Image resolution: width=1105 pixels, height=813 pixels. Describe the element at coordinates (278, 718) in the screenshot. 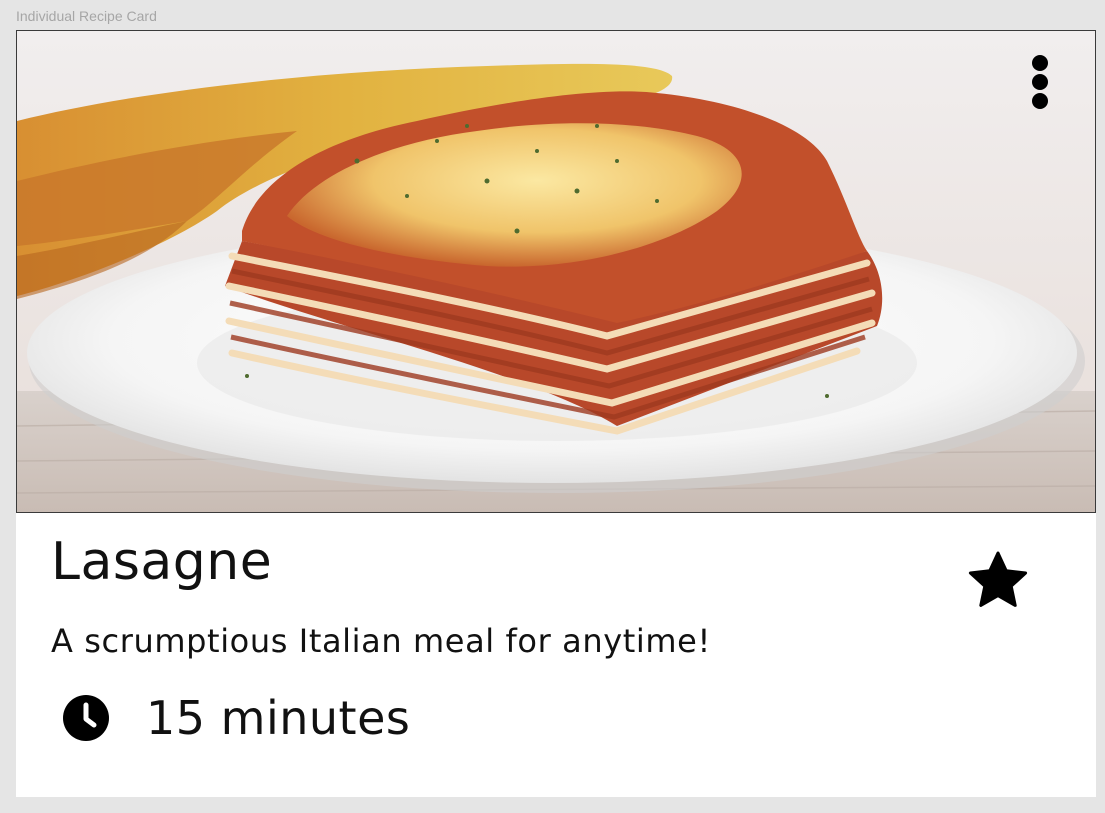

I see `cook-time-label: 15 minutes` at that location.